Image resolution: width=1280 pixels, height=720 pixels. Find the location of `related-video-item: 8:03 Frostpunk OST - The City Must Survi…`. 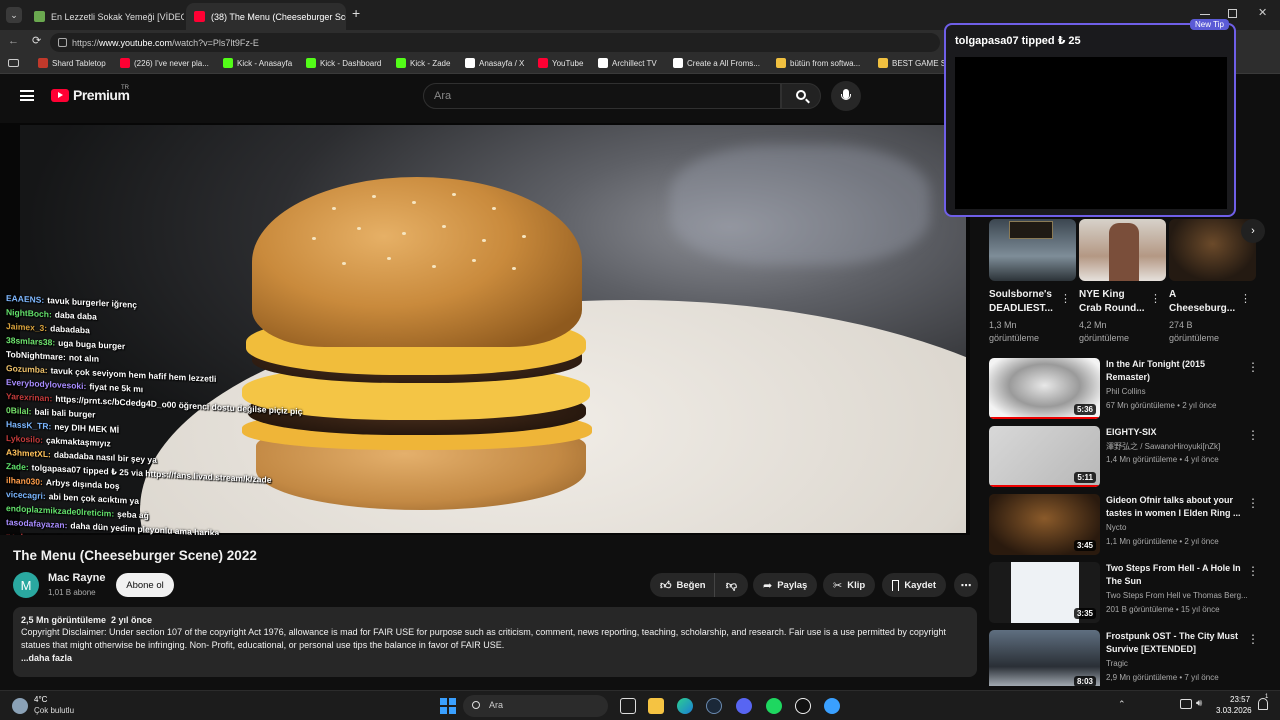

related-video-item: 8:03 Frostpunk OST - The City Must Survi… is located at coordinates (1129, 658).